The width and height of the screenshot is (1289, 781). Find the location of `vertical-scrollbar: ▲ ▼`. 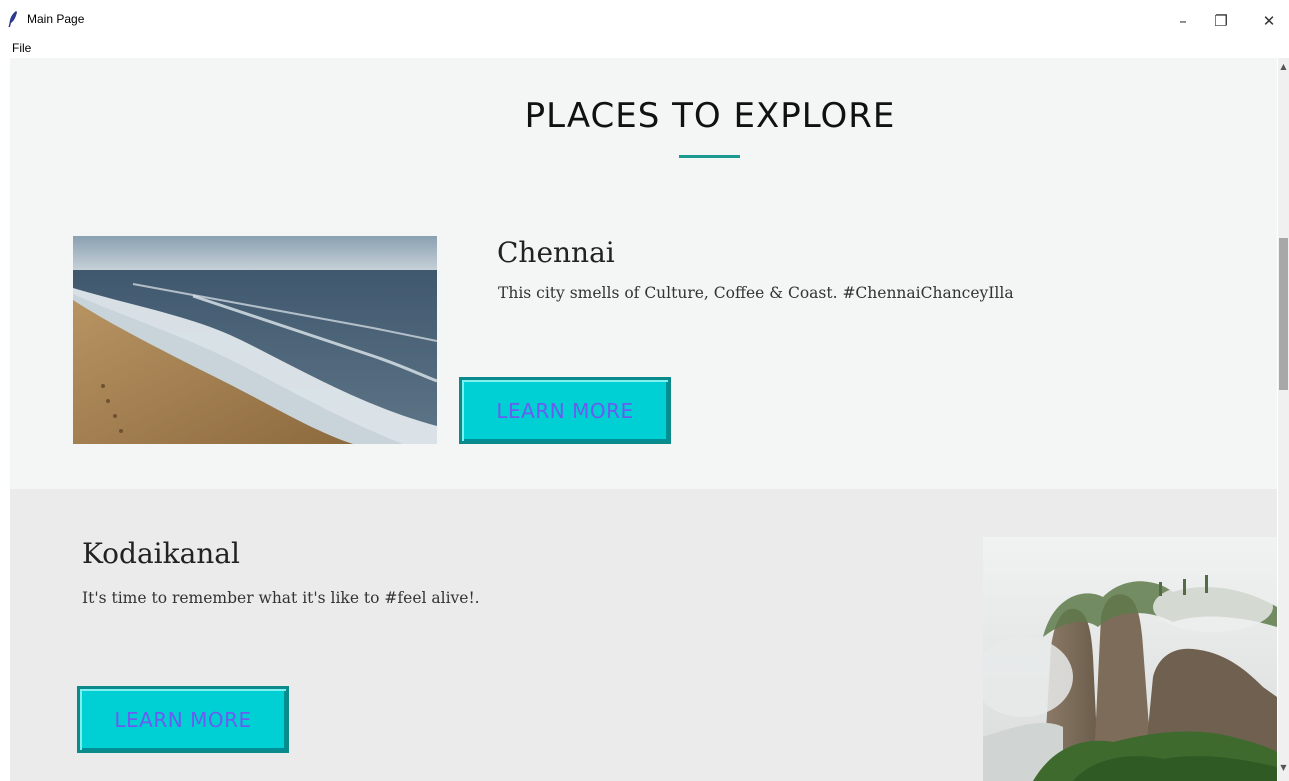

vertical-scrollbar: ▲ ▼ is located at coordinates (1283, 419).